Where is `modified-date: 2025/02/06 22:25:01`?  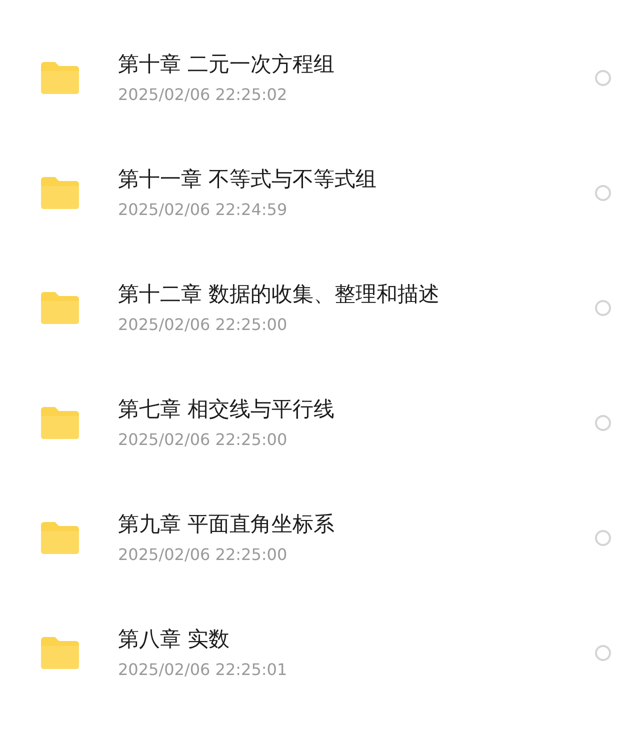 modified-date: 2025/02/06 22:25:01 is located at coordinates (203, 669).